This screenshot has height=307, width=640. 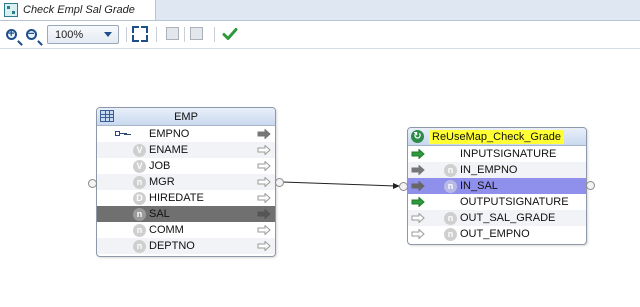 I want to click on attribute-row-sal: n SAL, so click(x=186, y=214).